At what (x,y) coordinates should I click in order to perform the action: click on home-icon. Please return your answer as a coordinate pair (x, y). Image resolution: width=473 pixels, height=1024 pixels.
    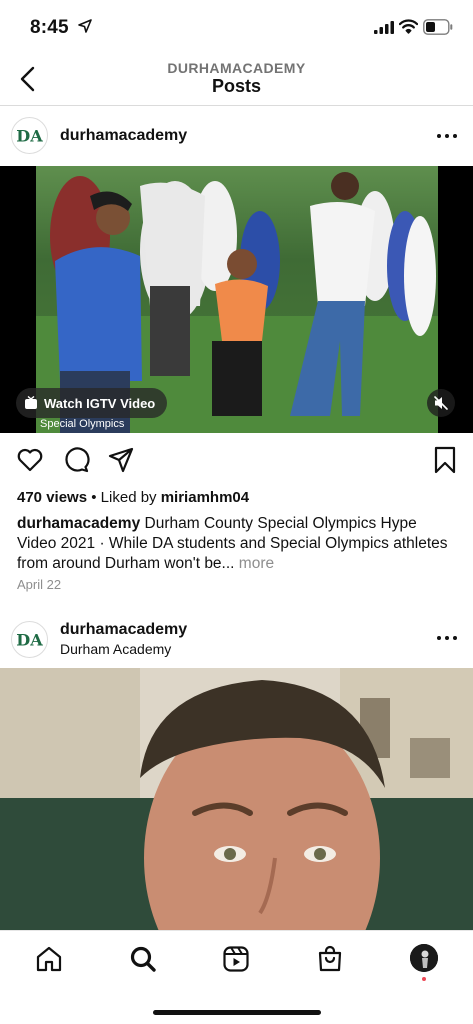
    Looking at the image, I should click on (49, 959).